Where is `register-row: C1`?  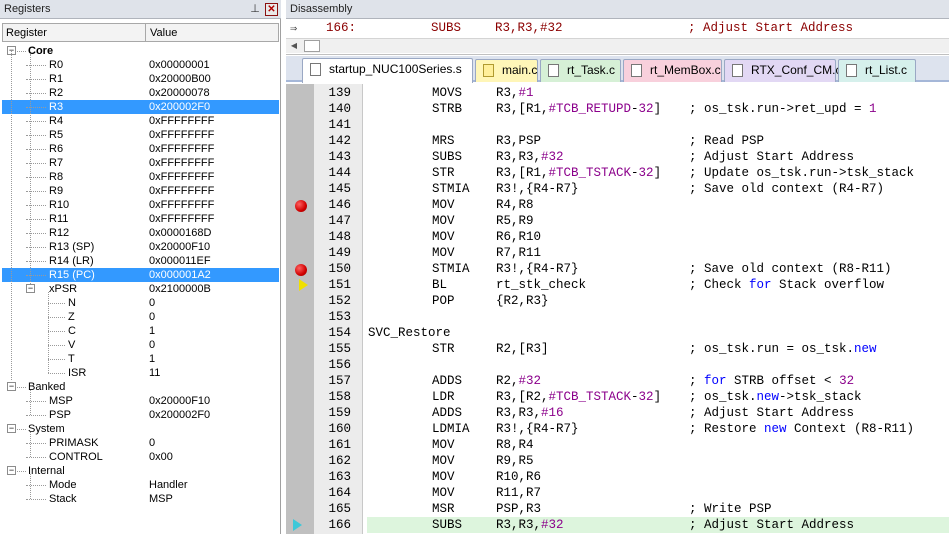
register-row: C1 is located at coordinates (140, 331).